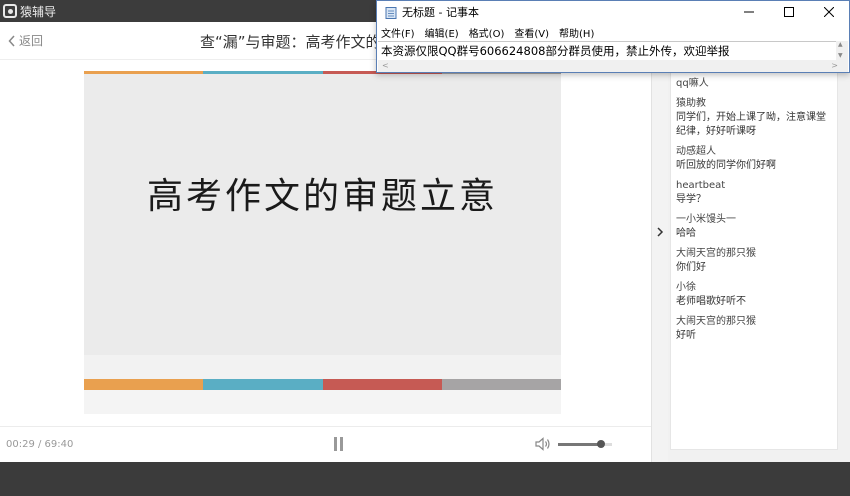 The width and height of the screenshot is (850, 496). Describe the element at coordinates (31, 41) in the screenshot. I see `back-label: 返回` at that location.